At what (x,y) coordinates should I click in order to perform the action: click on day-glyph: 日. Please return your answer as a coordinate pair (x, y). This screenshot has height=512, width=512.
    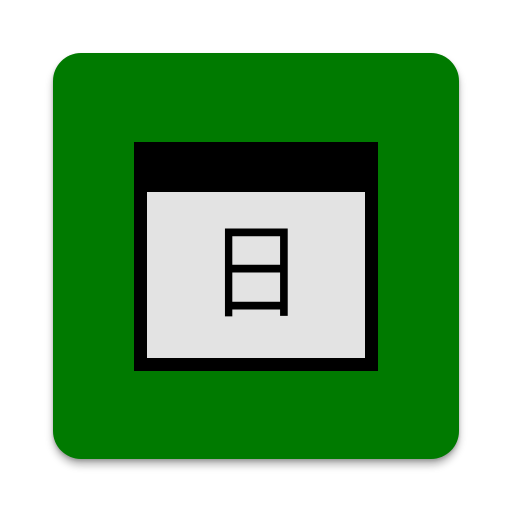
    Looking at the image, I should click on (256, 273).